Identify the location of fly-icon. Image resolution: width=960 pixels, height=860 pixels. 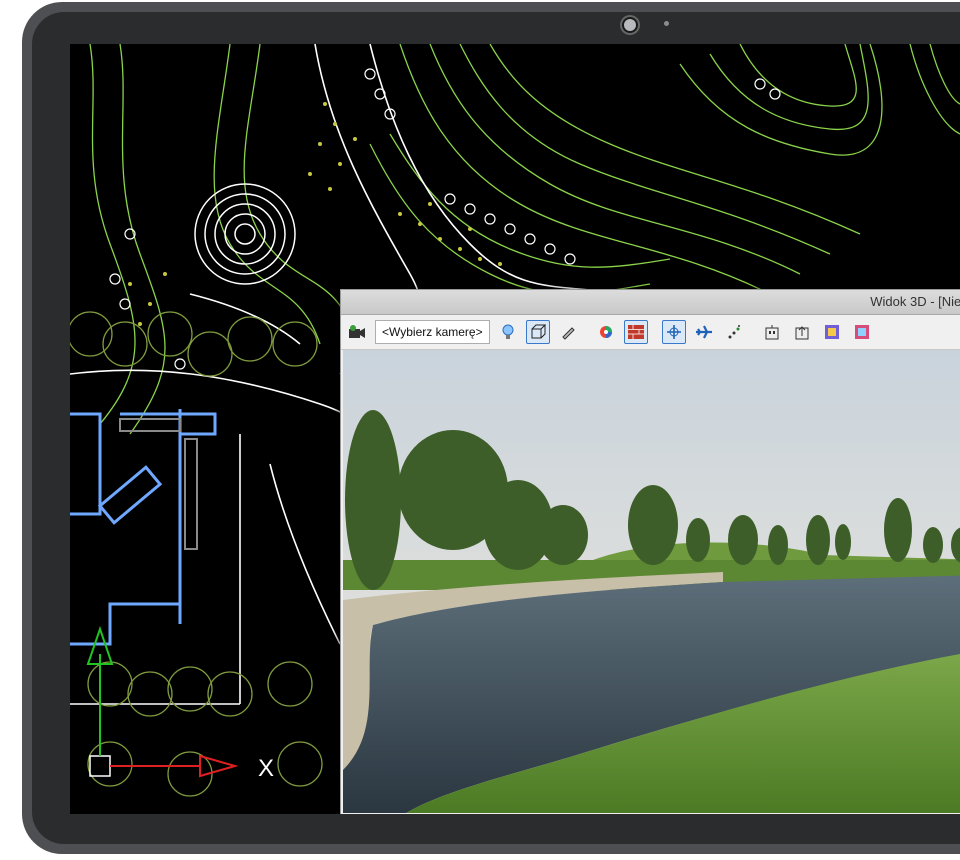
(704, 332).